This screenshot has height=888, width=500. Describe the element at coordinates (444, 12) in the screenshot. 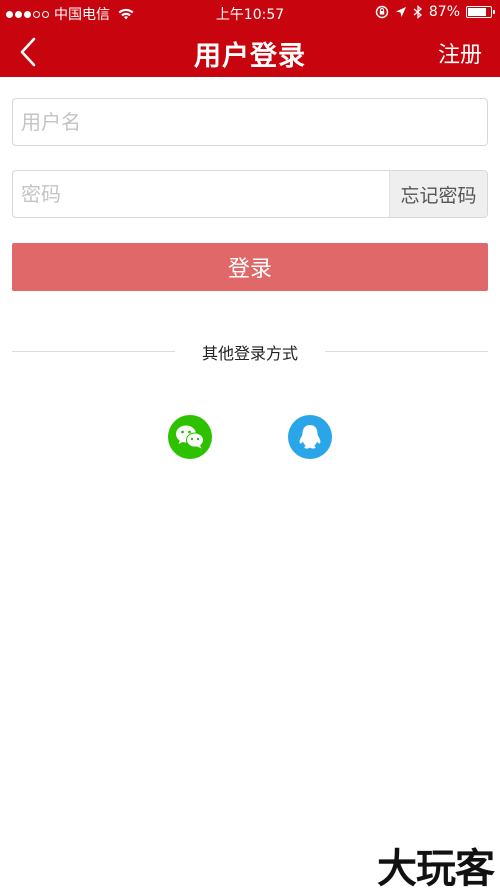

I see `battery-percent: 87%` at that location.